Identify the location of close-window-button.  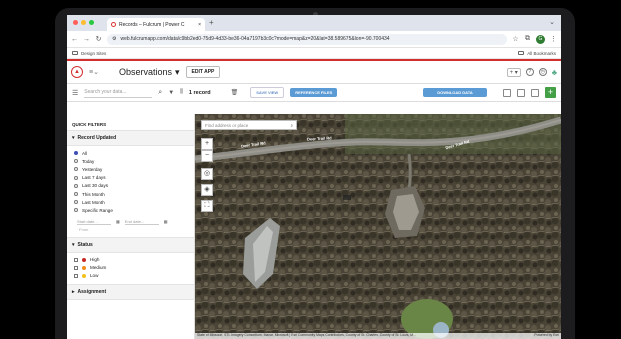
(75, 22).